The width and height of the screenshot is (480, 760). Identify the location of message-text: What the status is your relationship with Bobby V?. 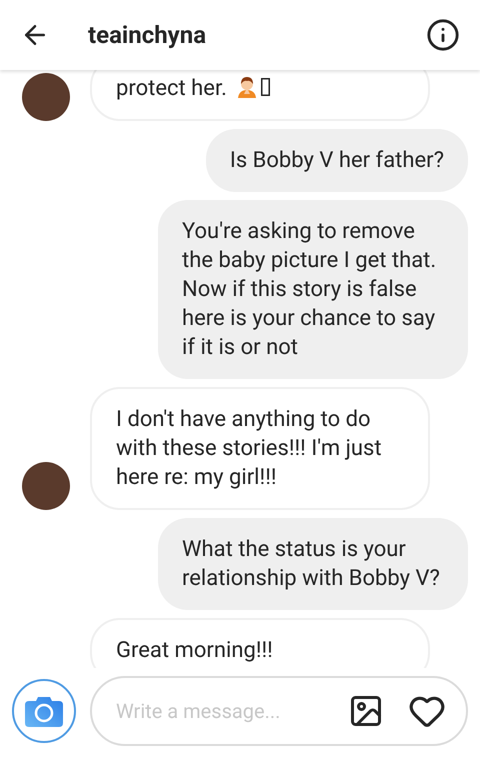
(311, 564).